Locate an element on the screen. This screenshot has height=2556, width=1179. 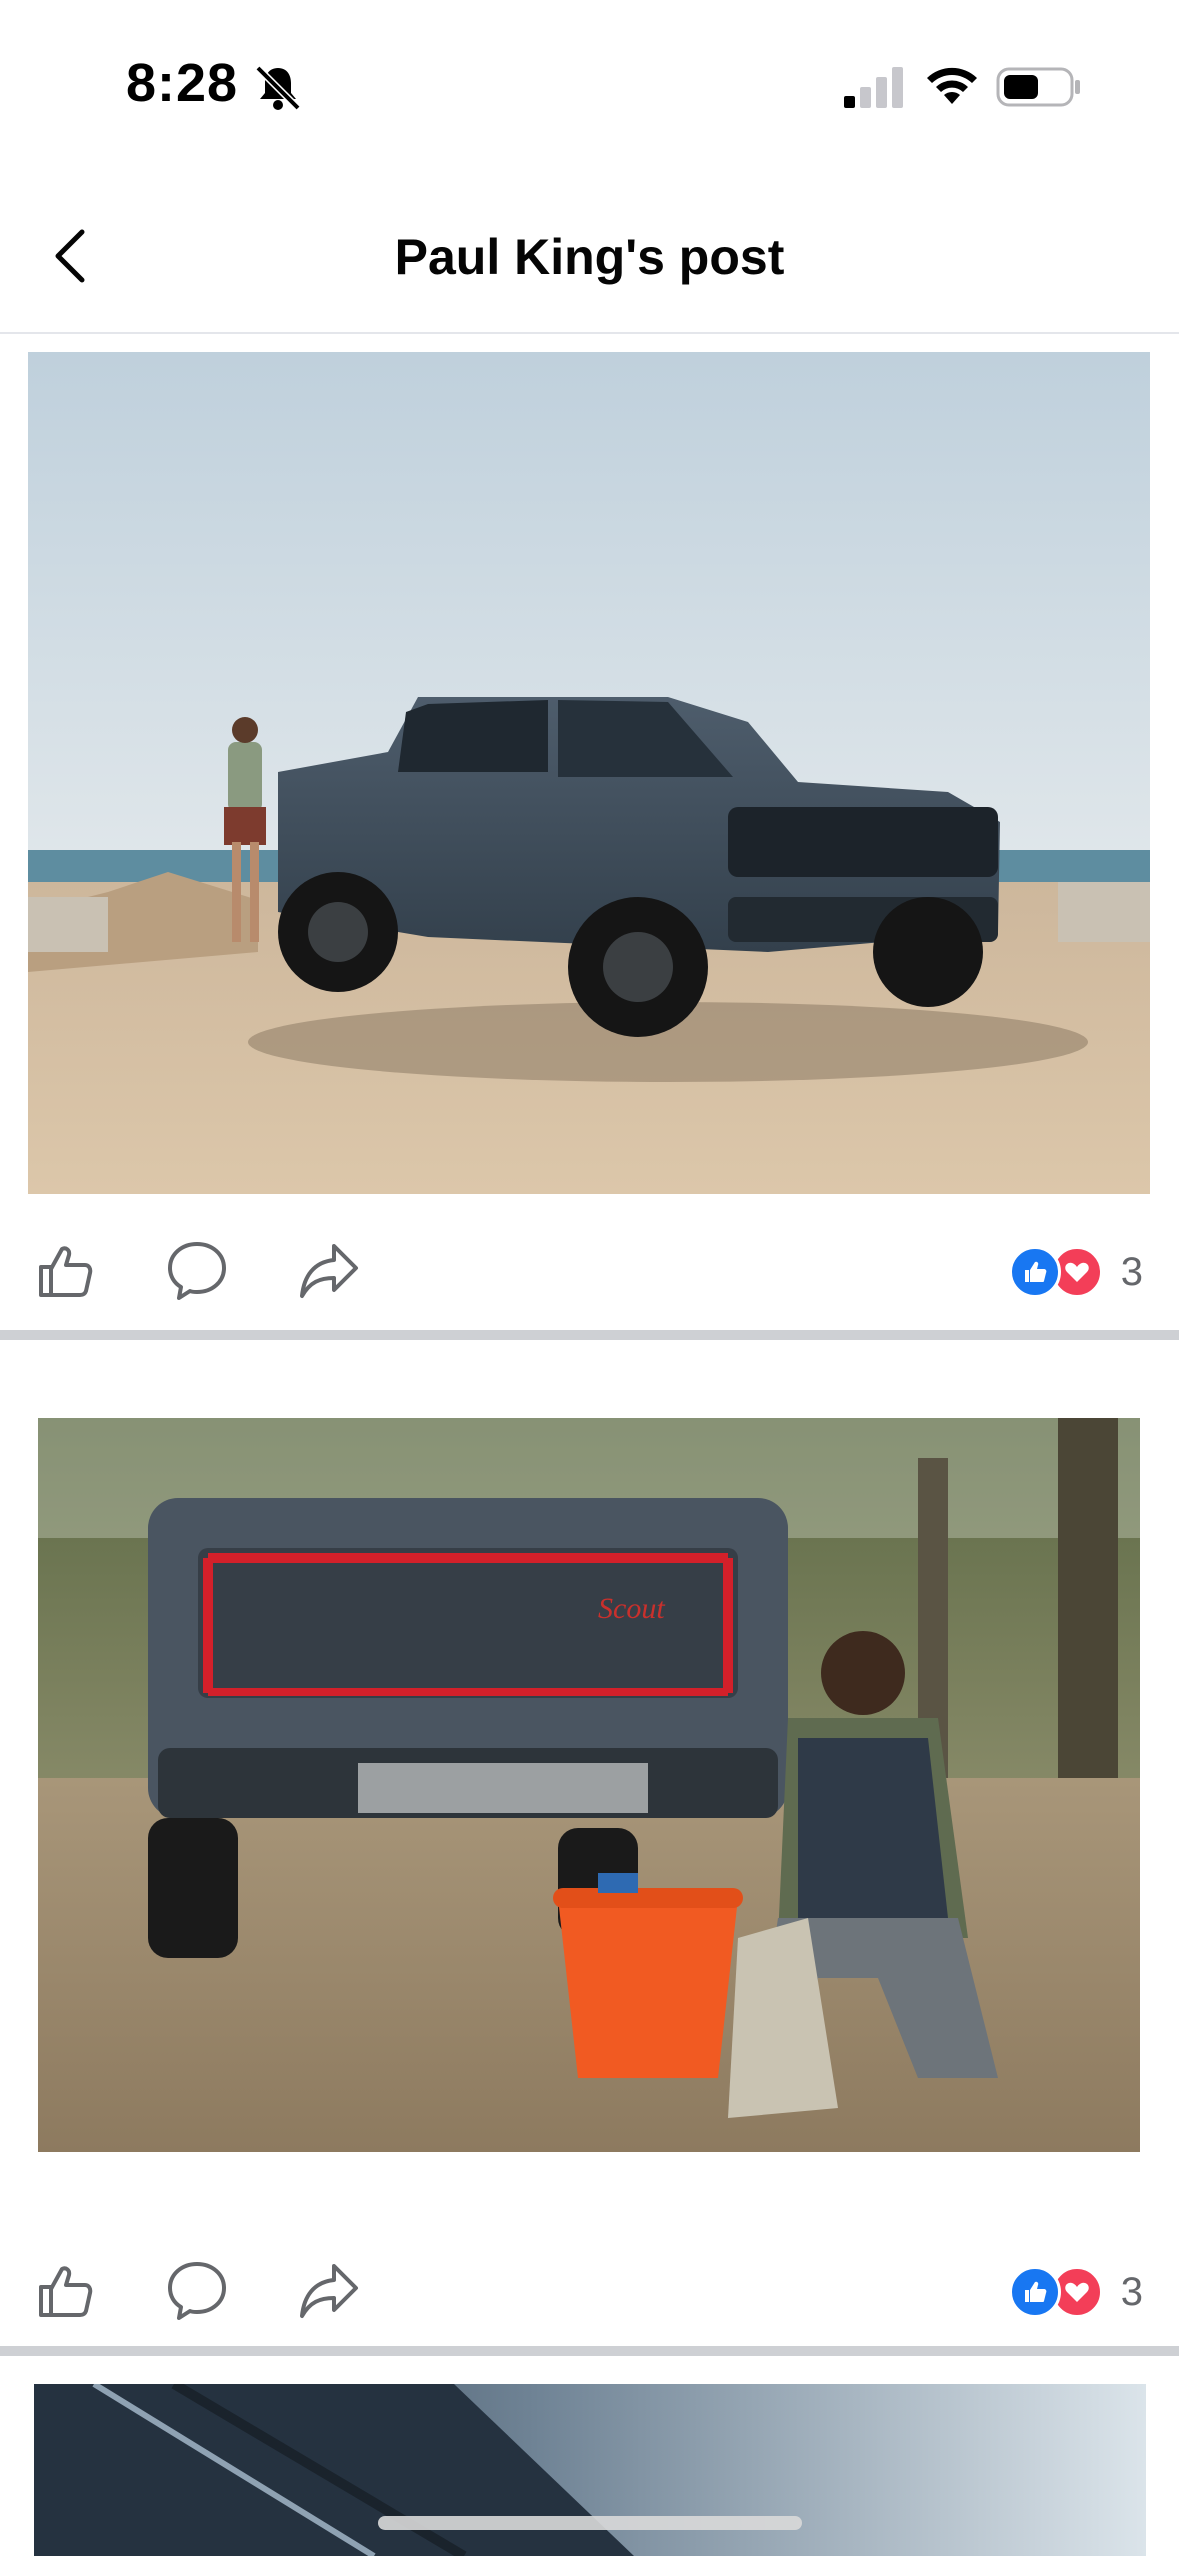
status-bar: 8:28 is located at coordinates (589, 75).